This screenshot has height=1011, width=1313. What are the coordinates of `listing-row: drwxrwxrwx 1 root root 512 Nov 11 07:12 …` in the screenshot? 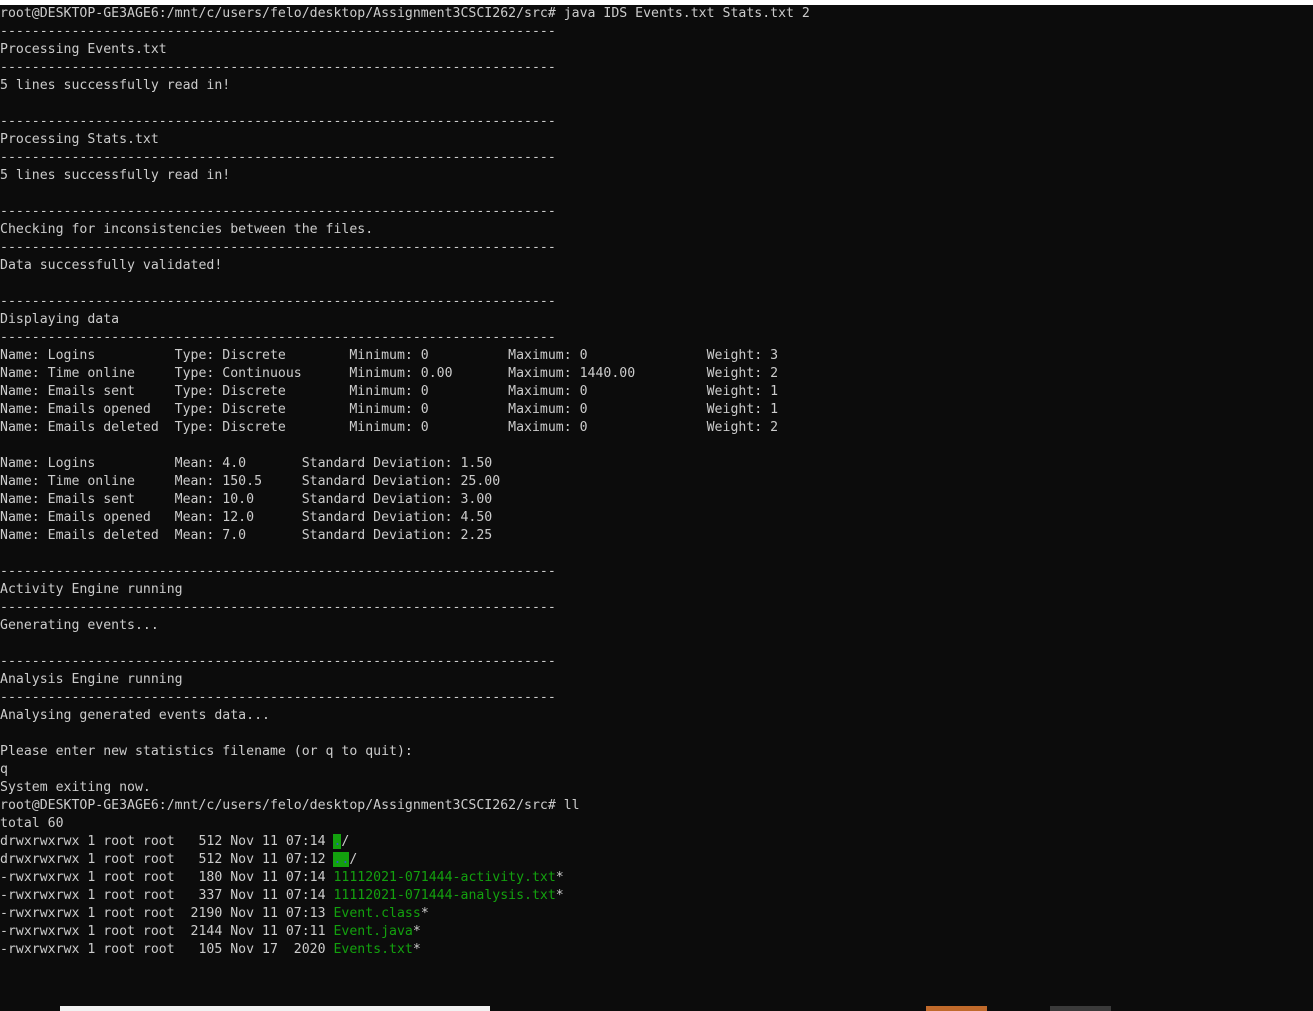 It's located at (405, 860).